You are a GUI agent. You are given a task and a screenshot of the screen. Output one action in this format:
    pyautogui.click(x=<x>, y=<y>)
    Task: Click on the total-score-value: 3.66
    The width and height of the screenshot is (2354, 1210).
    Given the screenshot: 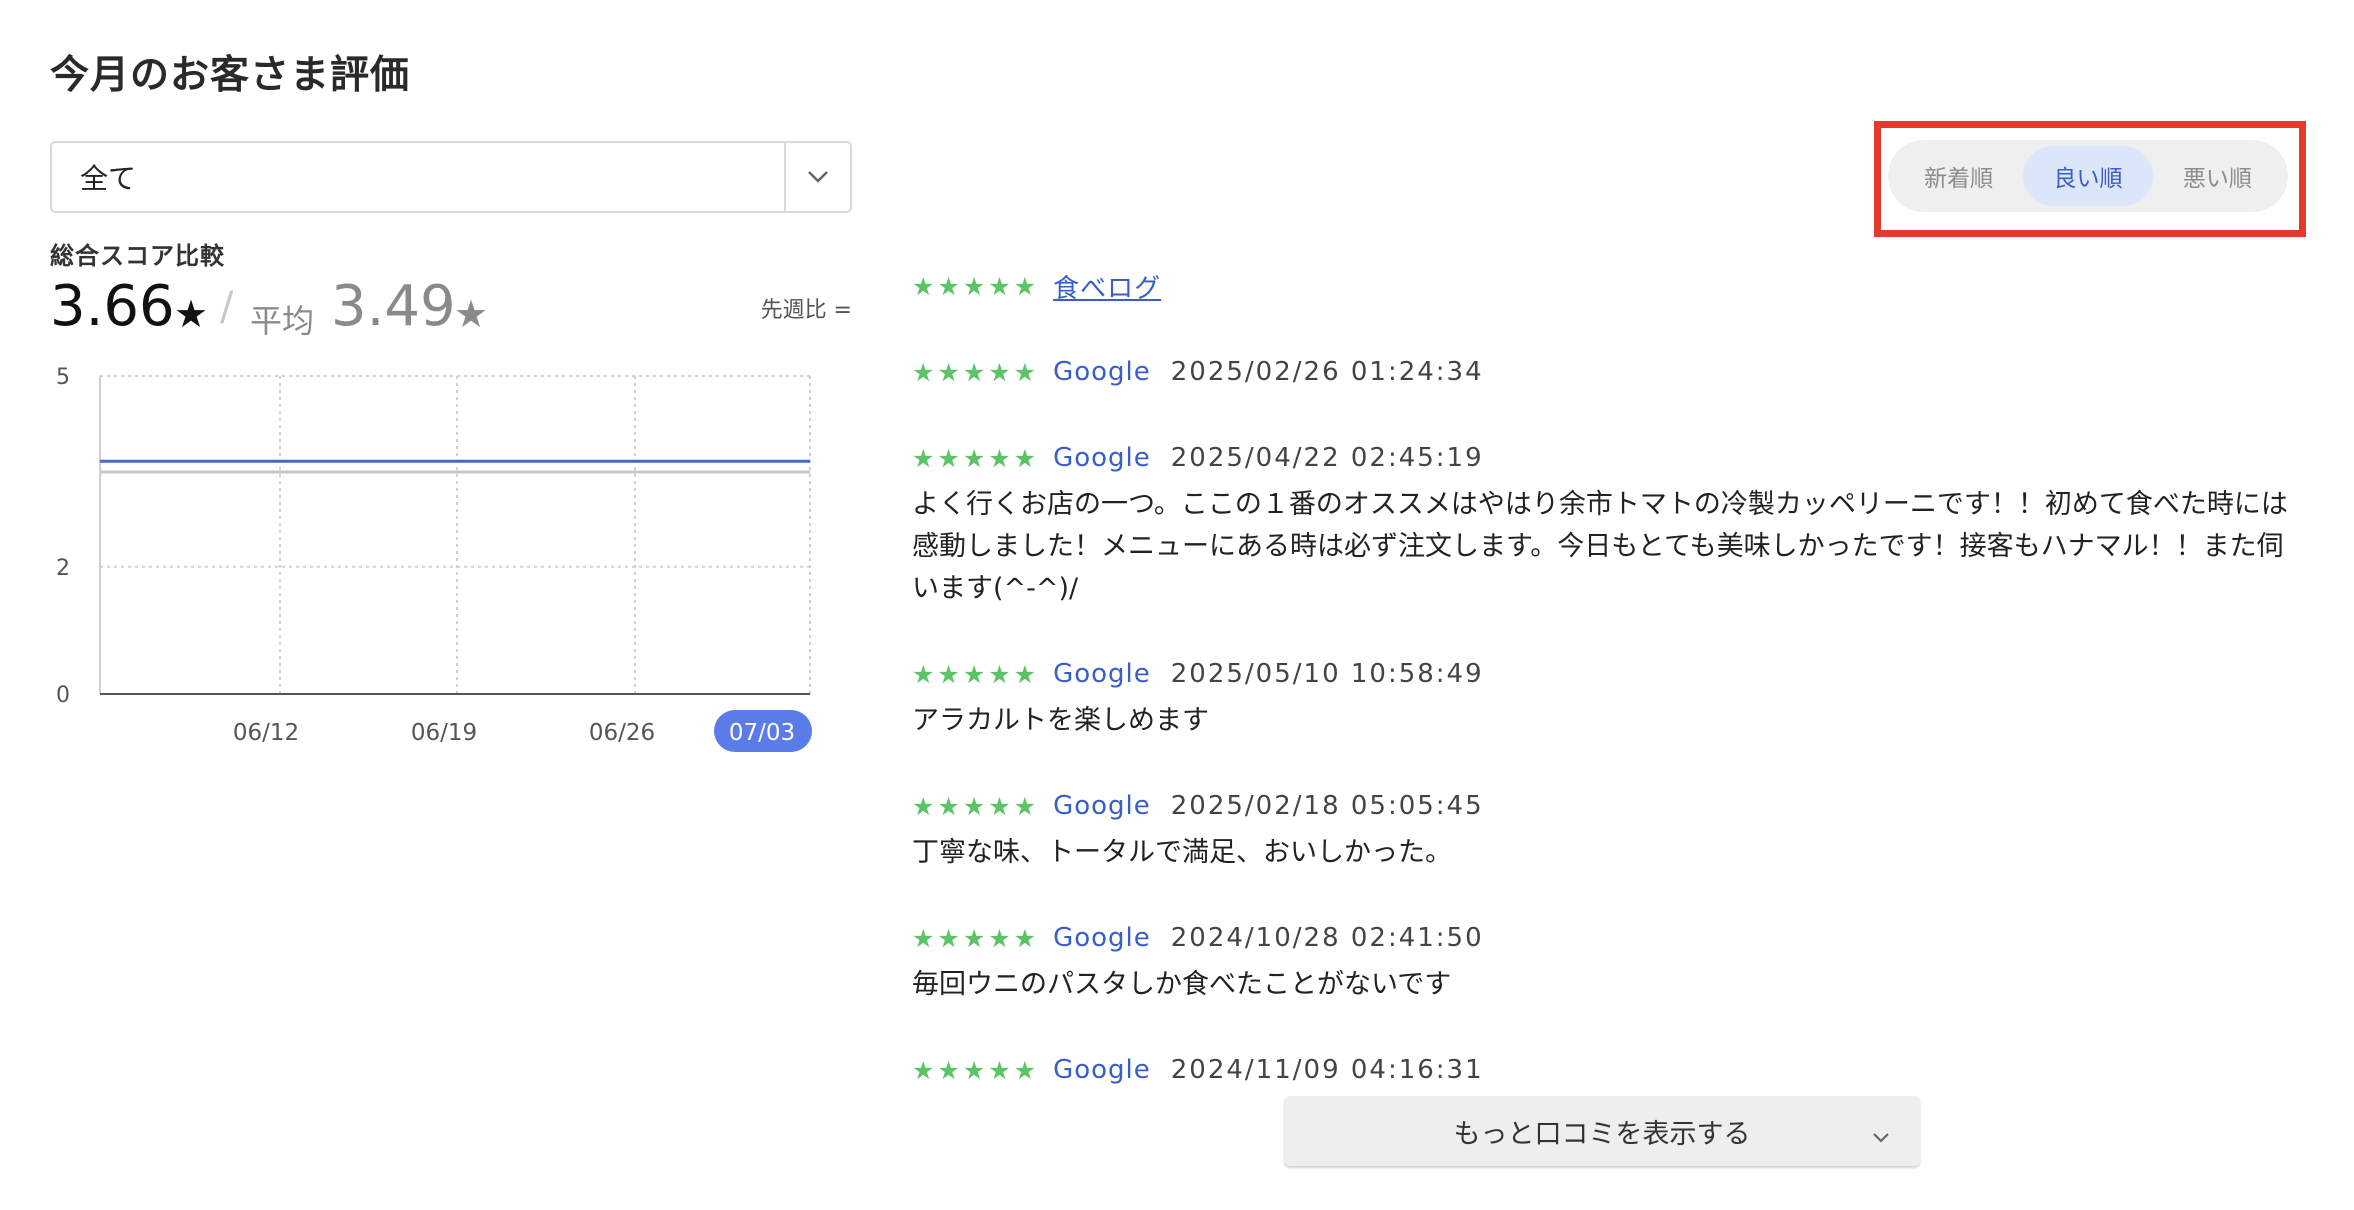 What is the action you would take?
    pyautogui.click(x=112, y=306)
    